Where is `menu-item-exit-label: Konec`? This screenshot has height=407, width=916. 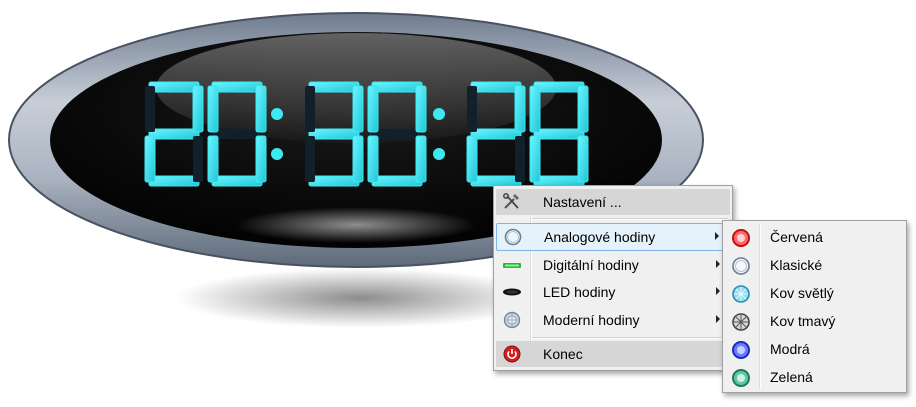
menu-item-exit-label: Konec is located at coordinates (563, 354).